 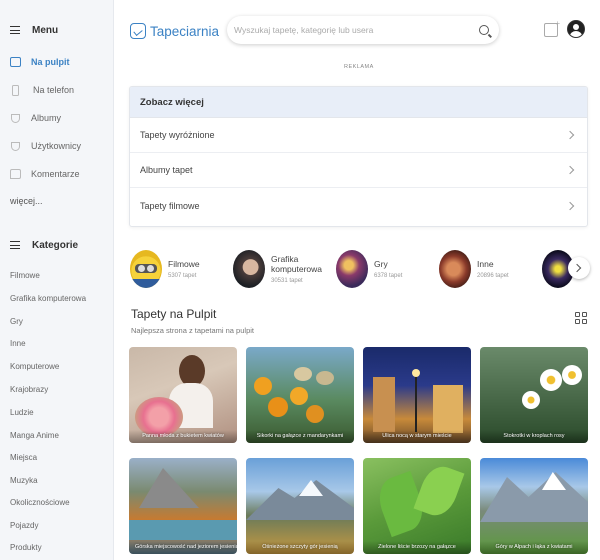 What do you see at coordinates (34, 366) in the screenshot?
I see `category-link: Komputerowe` at bounding box center [34, 366].